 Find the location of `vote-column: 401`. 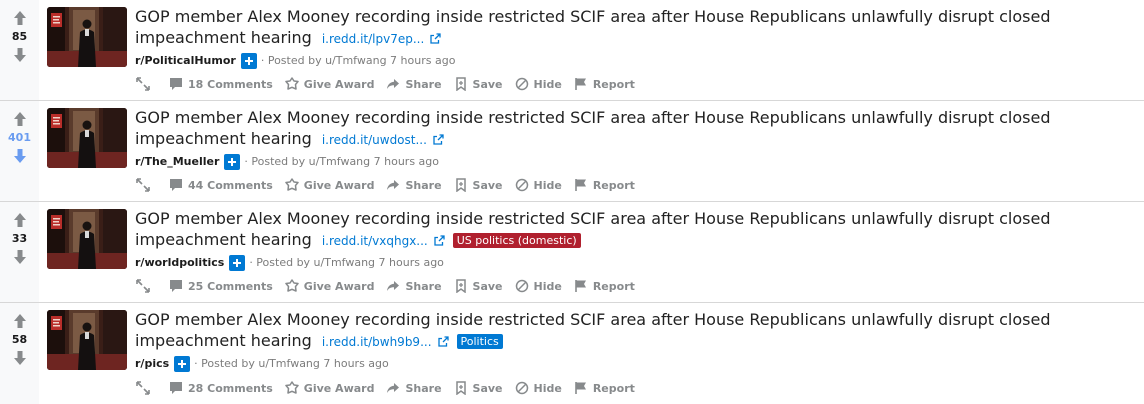

vote-column: 401 is located at coordinates (19, 151).